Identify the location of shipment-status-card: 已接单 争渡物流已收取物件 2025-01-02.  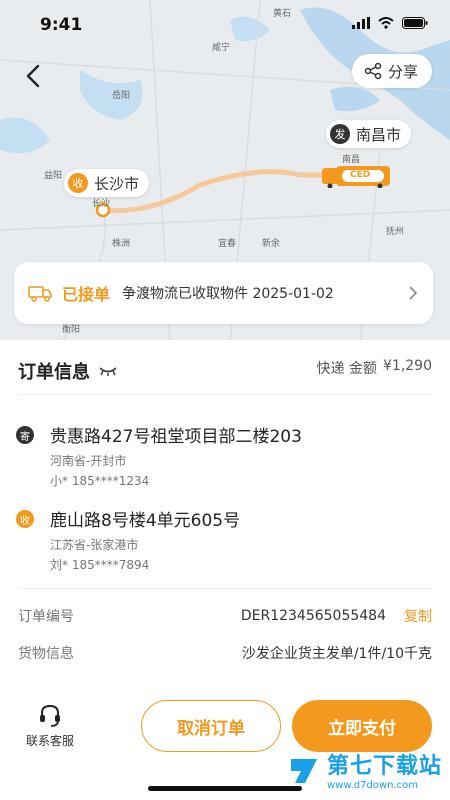
(223, 293).